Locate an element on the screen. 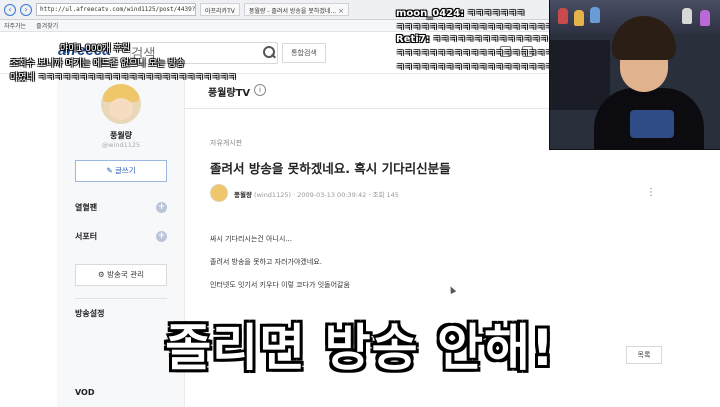  avatar is located at coordinates (121, 104).